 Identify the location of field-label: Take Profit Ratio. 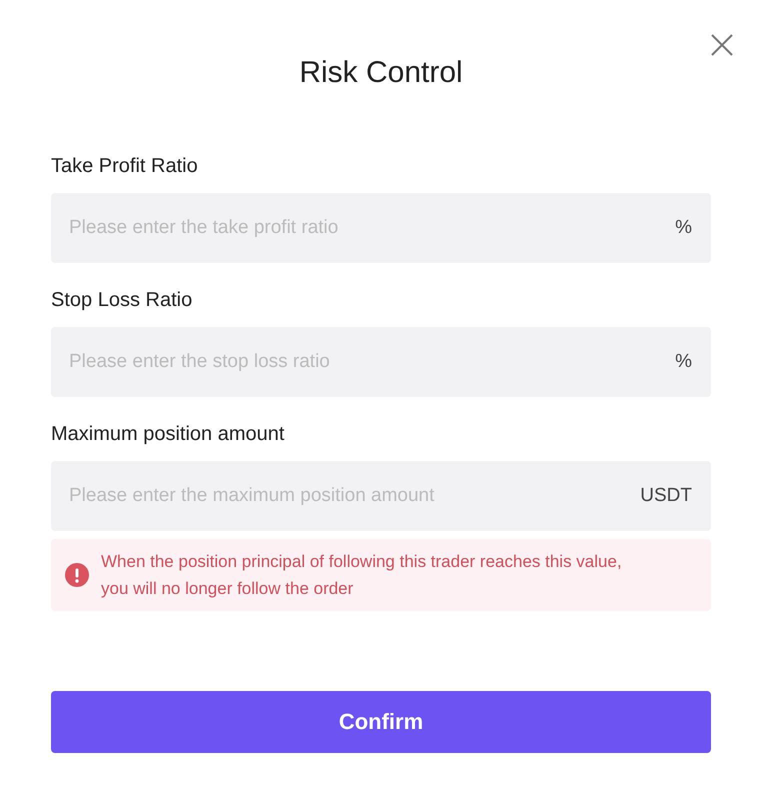
(125, 166).